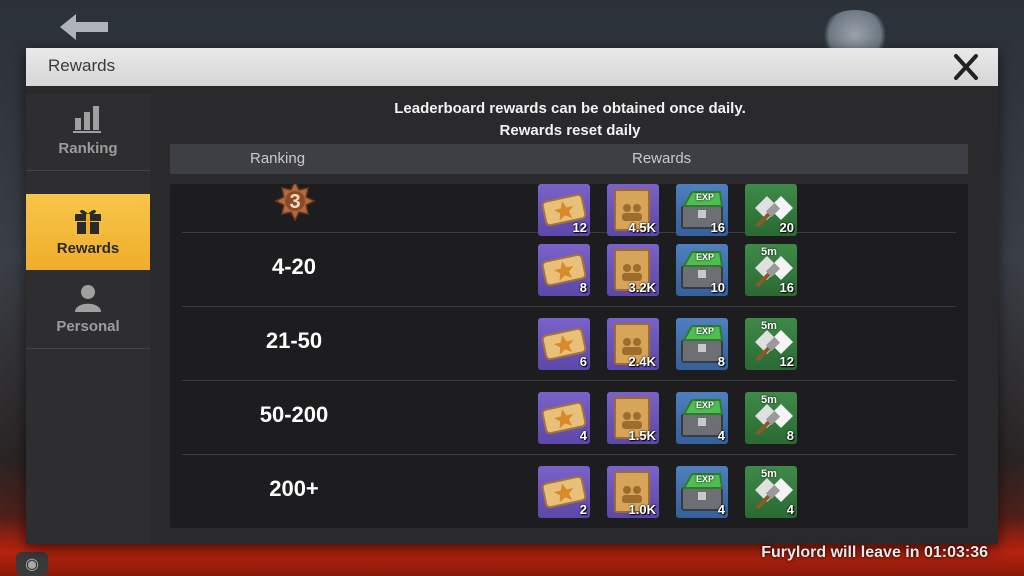  I want to click on reward-quantity: 1.0K, so click(642, 509).